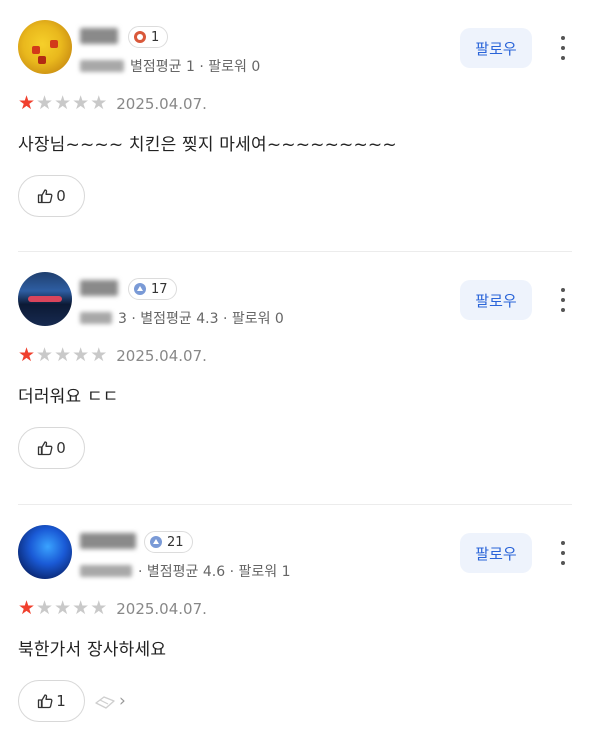 The width and height of the screenshot is (600, 743). I want to click on meta-text: 3 · 별점평균 4.3 · 팔로워 0, so click(201, 319).